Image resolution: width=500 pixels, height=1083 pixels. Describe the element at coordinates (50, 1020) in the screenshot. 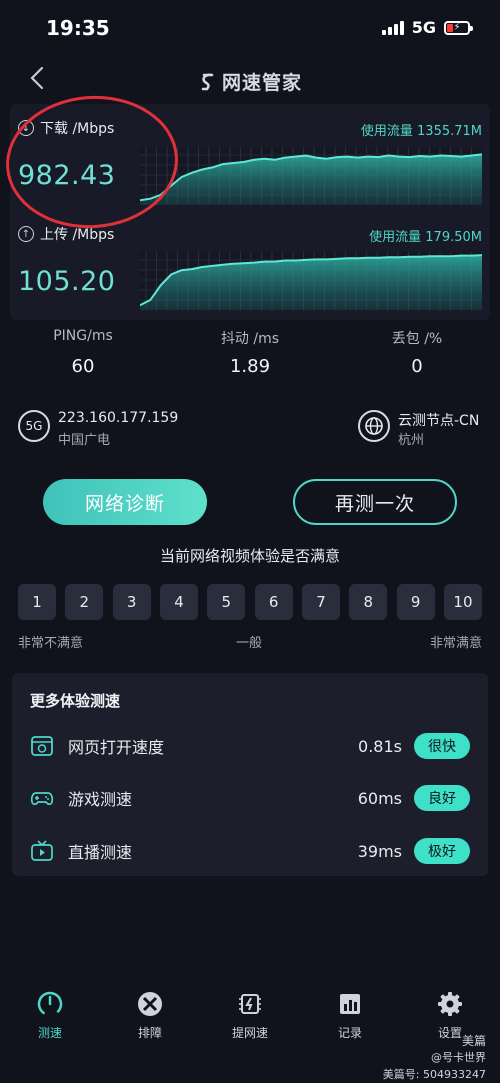

I see `nav-speedtest: 测速` at that location.